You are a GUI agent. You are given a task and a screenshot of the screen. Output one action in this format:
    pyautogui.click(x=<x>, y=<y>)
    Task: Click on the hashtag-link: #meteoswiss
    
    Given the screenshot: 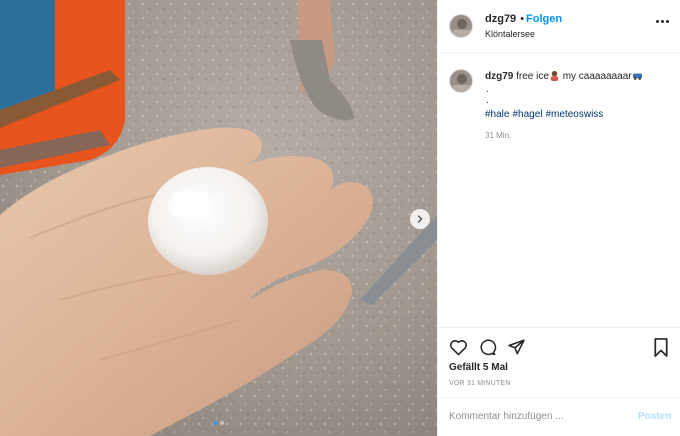 What is the action you would take?
    pyautogui.click(x=575, y=114)
    